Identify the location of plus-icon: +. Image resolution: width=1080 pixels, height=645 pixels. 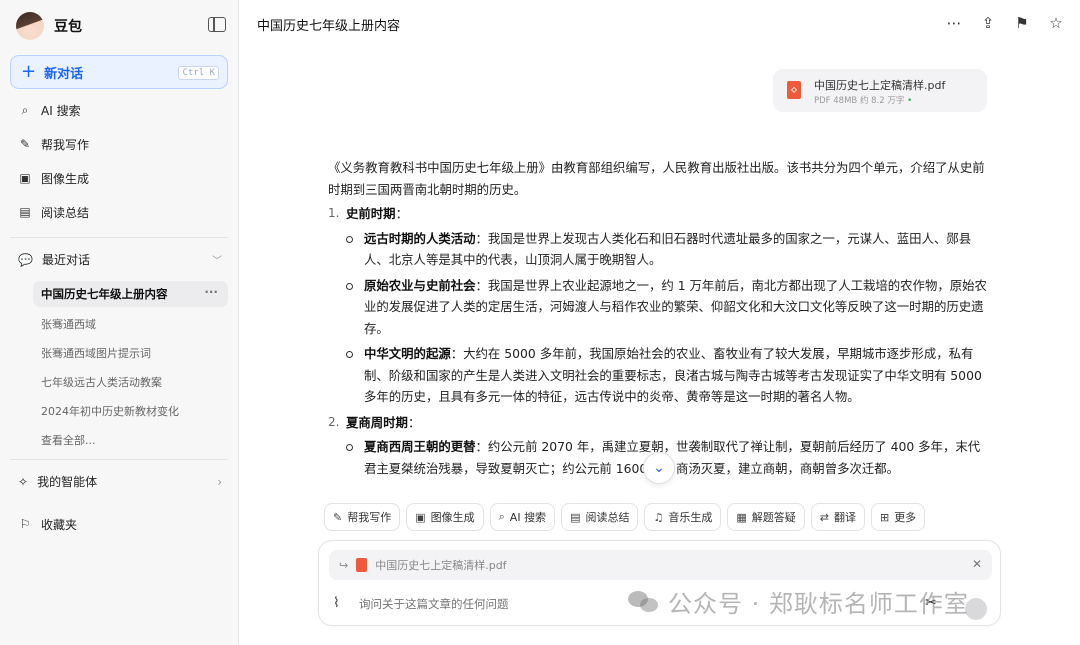
(29, 71).